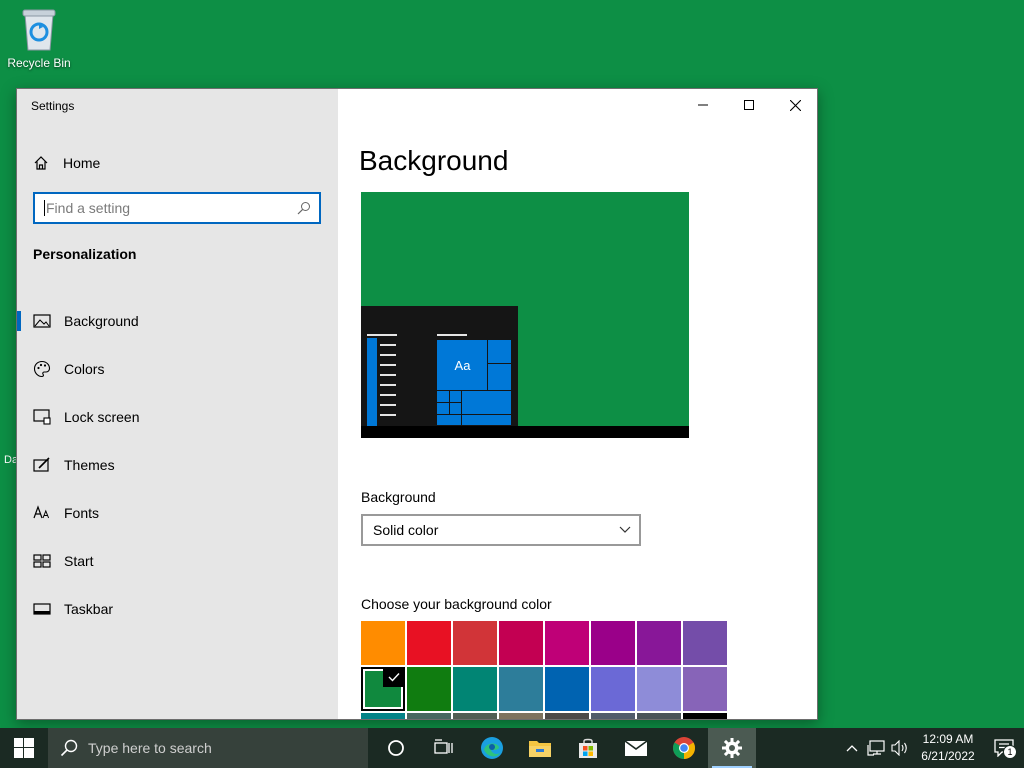  I want to click on taskbar-search-box: Type here to search, so click(208, 748).